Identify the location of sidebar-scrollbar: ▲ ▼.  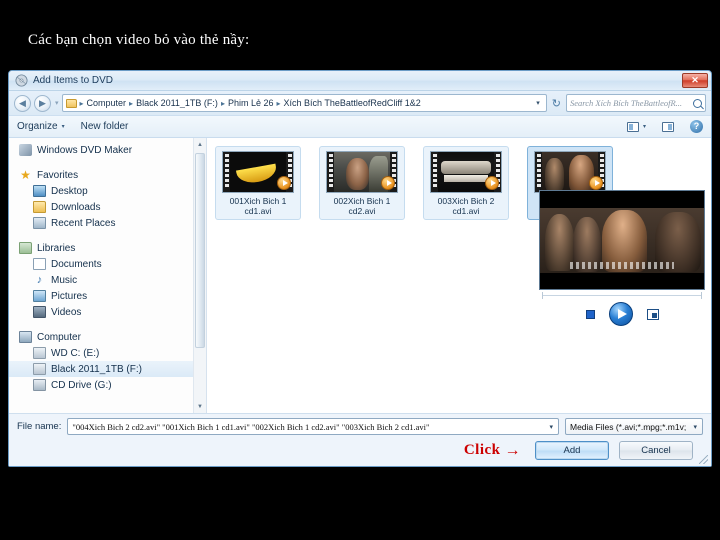
(199, 275).